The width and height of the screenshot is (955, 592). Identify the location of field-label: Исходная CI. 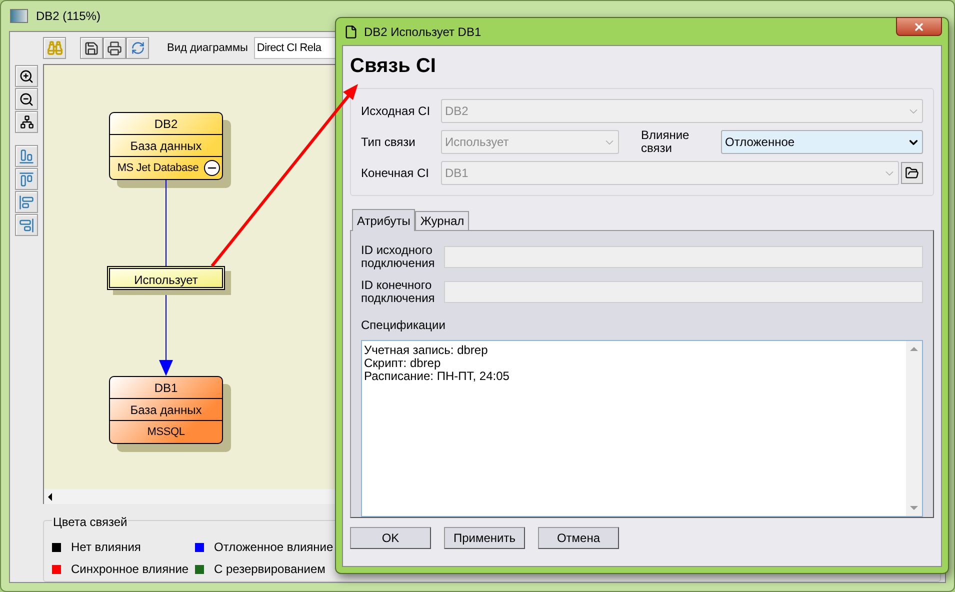
(396, 111).